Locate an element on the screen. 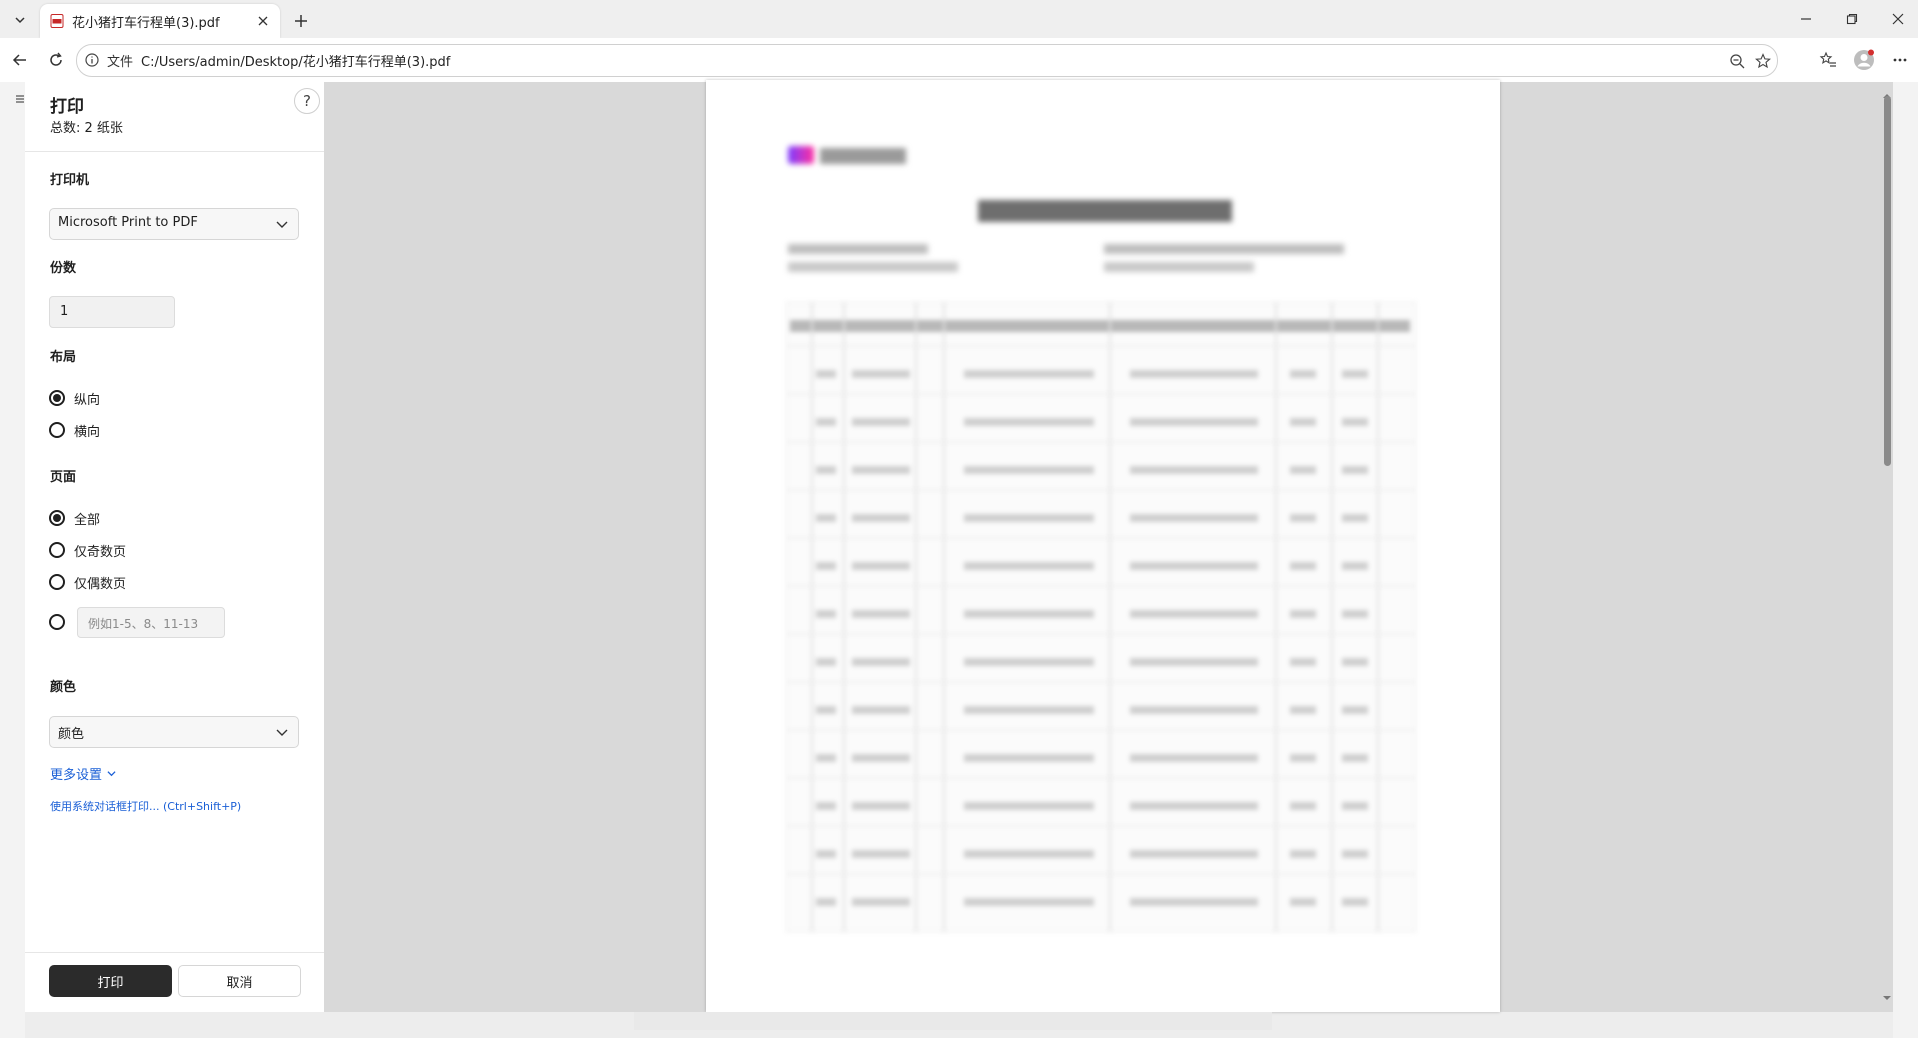 The height and width of the screenshot is (1038, 1918). favorites-button is located at coordinates (1828, 60).